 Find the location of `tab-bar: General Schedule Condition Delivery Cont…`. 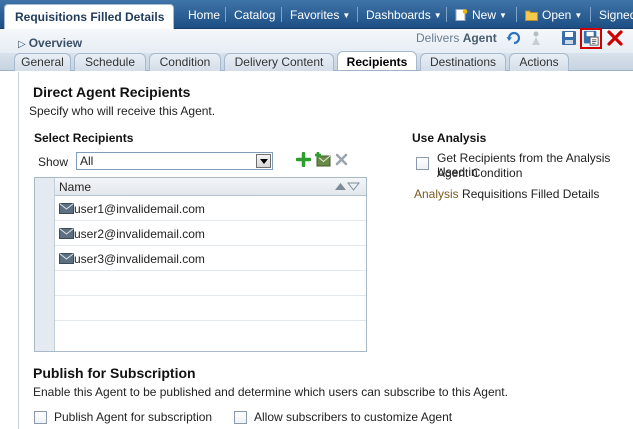

tab-bar: General Schedule Condition Delivery Cont… is located at coordinates (316, 61).